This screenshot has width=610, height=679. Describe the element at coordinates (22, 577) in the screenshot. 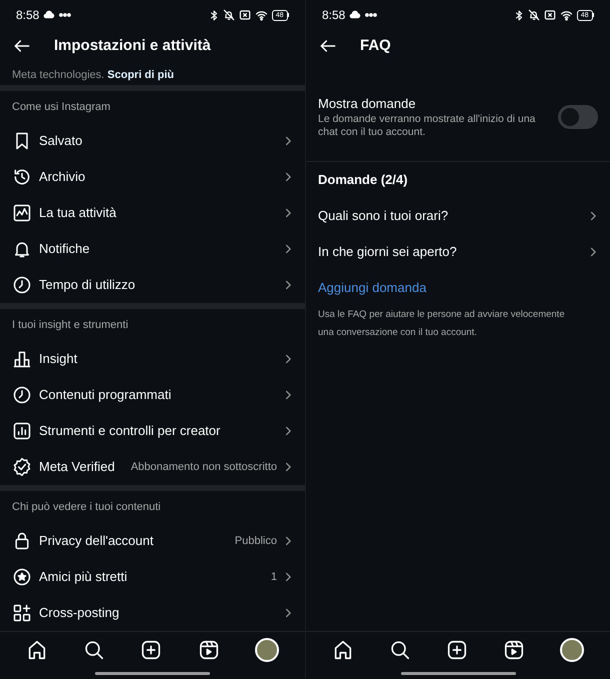

I see `star-circle-icon` at that location.